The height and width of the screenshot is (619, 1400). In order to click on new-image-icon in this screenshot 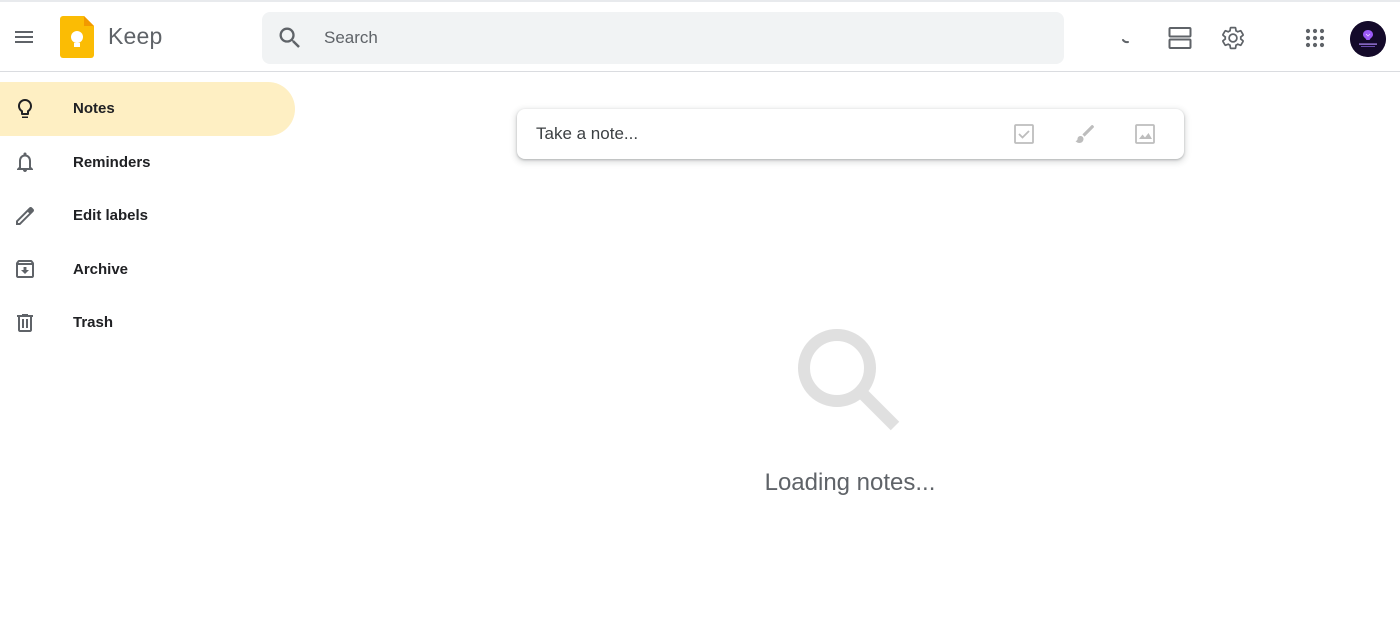, I will do `click(1145, 134)`.